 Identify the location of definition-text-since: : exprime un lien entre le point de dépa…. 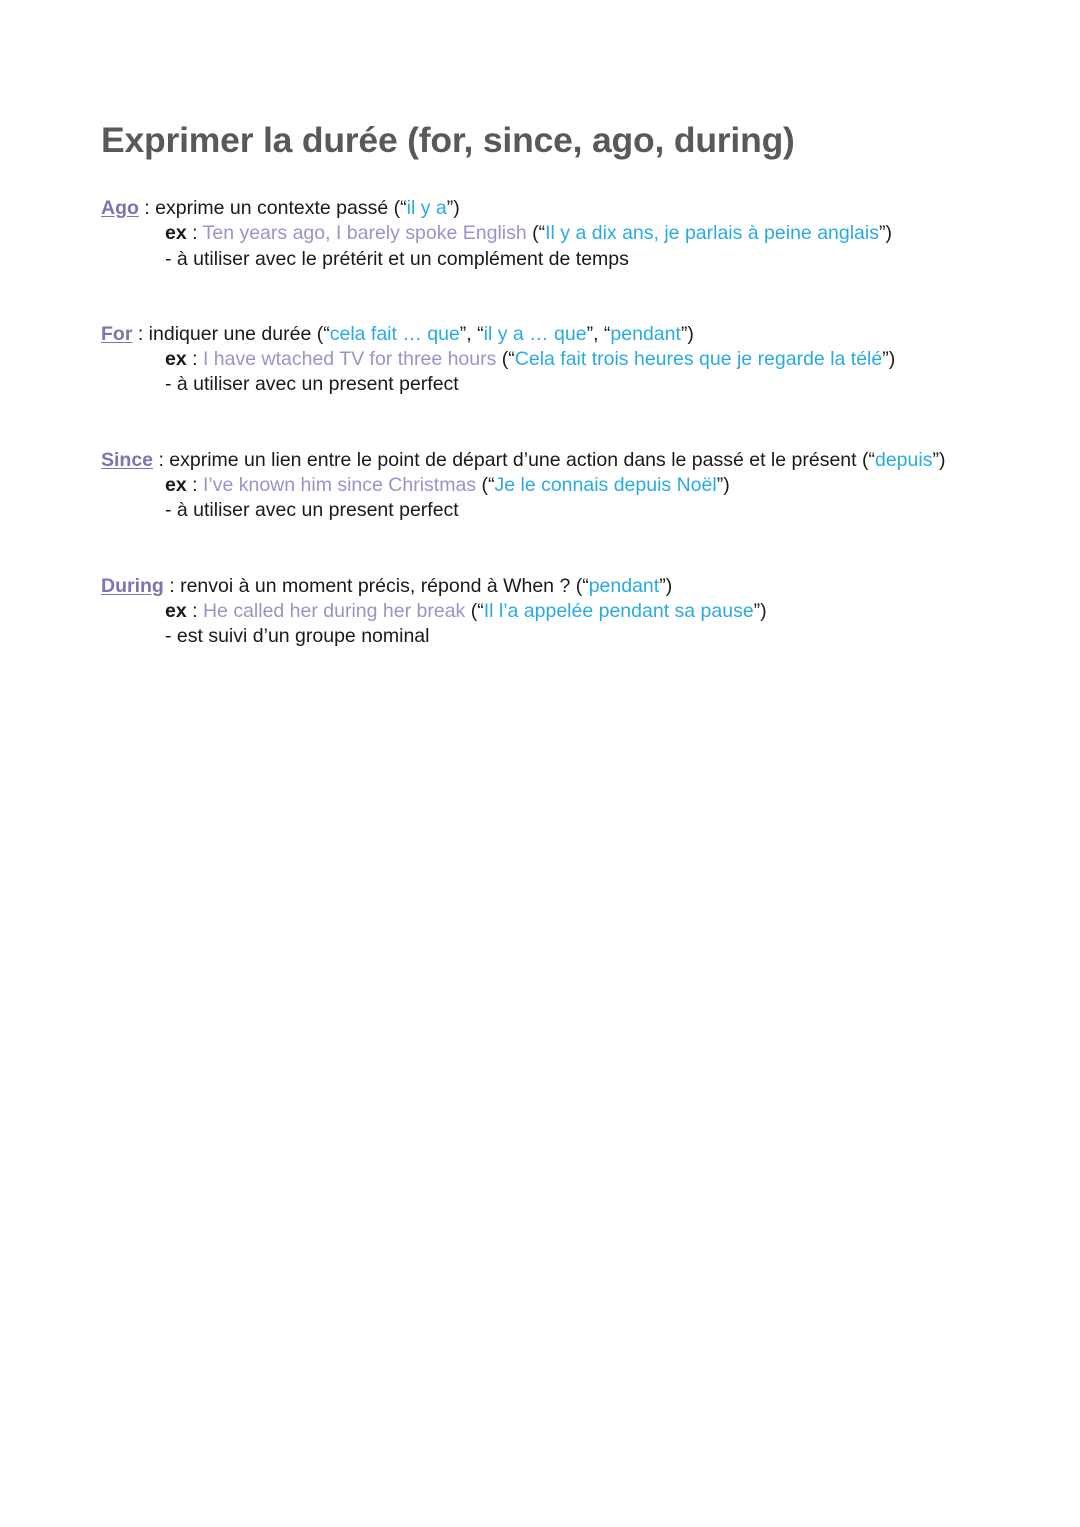
(514, 459).